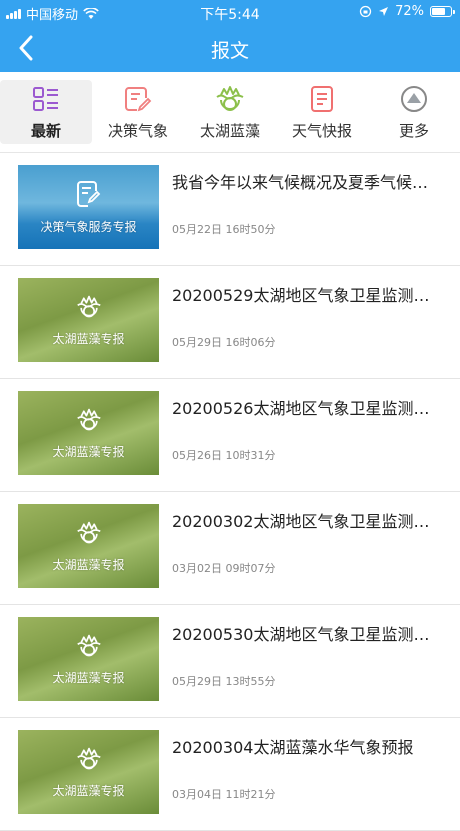 The height and width of the screenshot is (831, 460). Describe the element at coordinates (224, 455) in the screenshot. I see `report-time: 05月26日 10时31分` at that location.